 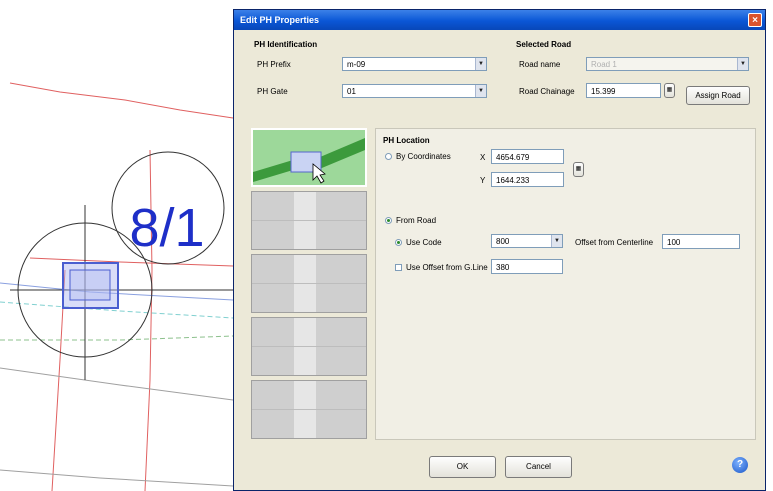 I want to click on road-line-green, so click(x=117, y=338).